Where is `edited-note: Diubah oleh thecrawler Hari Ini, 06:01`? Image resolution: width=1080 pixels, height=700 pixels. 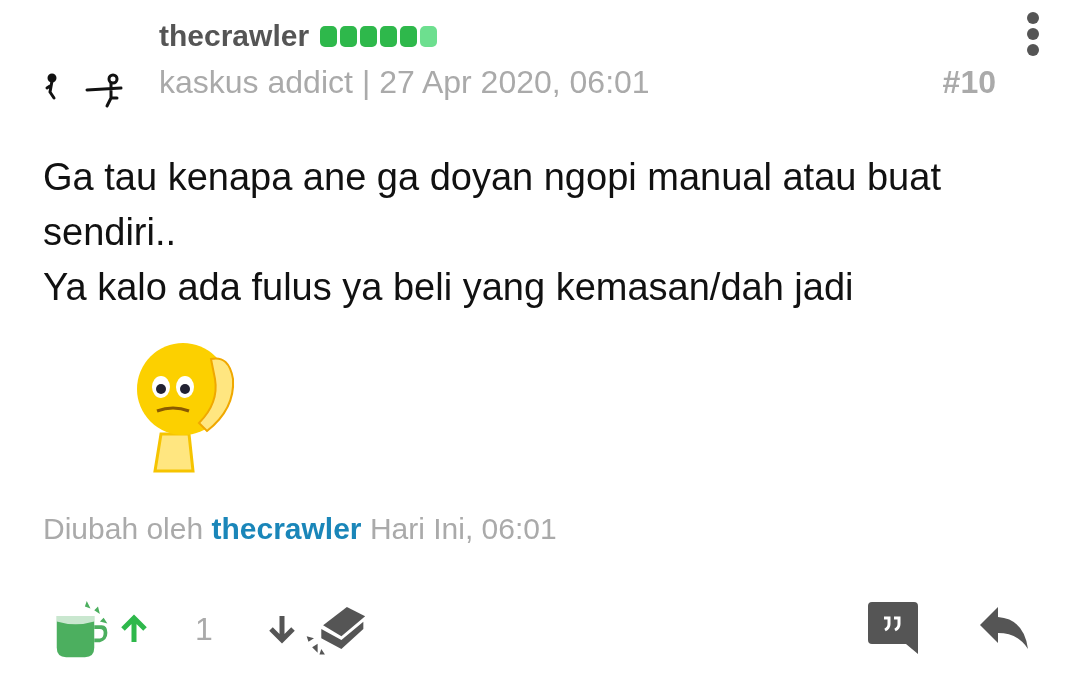 edited-note: Diubah oleh thecrawler Hari Ini, 06:01 is located at coordinates (300, 529).